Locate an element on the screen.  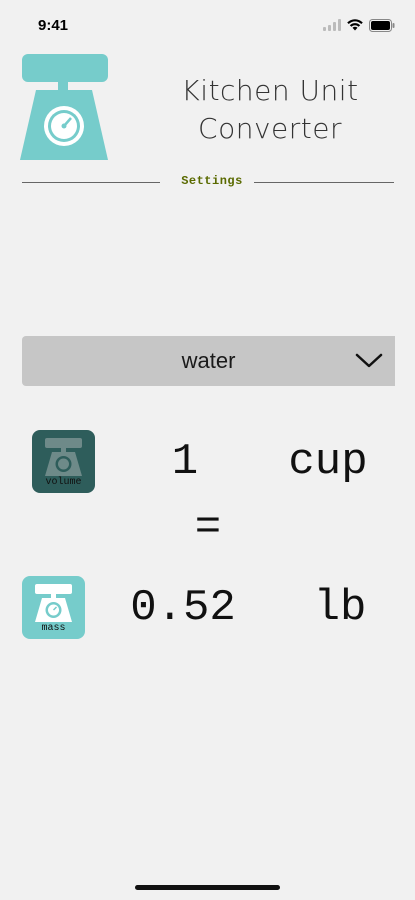
volume-label: volume is located at coordinates (63, 482).